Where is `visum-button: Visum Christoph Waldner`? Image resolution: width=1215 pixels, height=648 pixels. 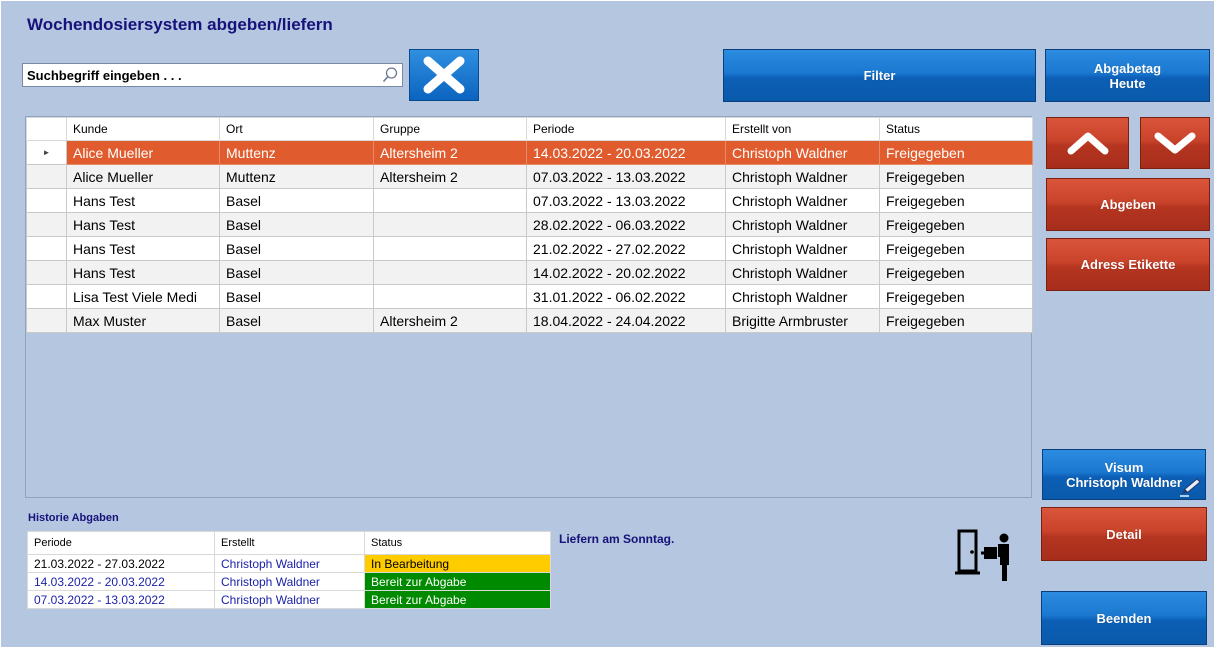 visum-button: Visum Christoph Waldner is located at coordinates (1124, 474).